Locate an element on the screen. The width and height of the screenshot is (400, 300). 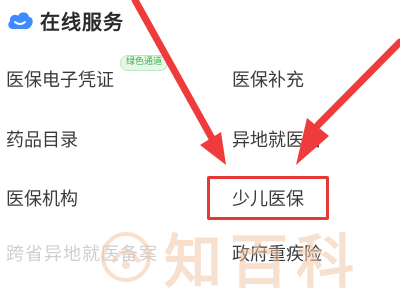
service-item-drug-catalog: 药品目录 is located at coordinates (42, 139).